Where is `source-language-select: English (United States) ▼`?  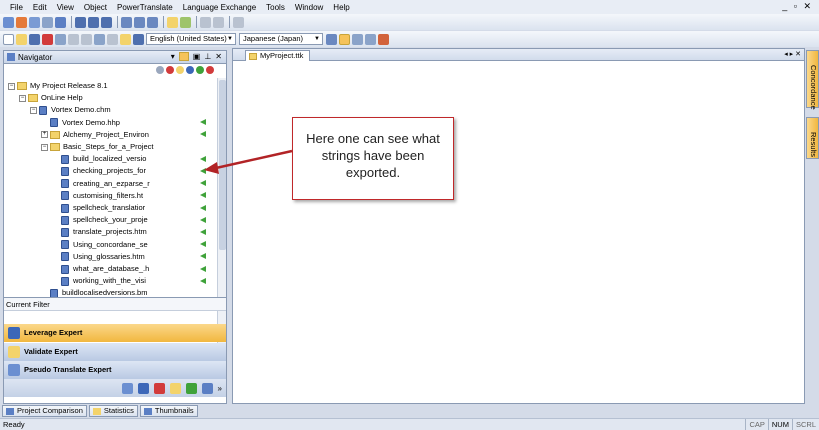 source-language-select: English (United States) ▼ is located at coordinates (191, 39).